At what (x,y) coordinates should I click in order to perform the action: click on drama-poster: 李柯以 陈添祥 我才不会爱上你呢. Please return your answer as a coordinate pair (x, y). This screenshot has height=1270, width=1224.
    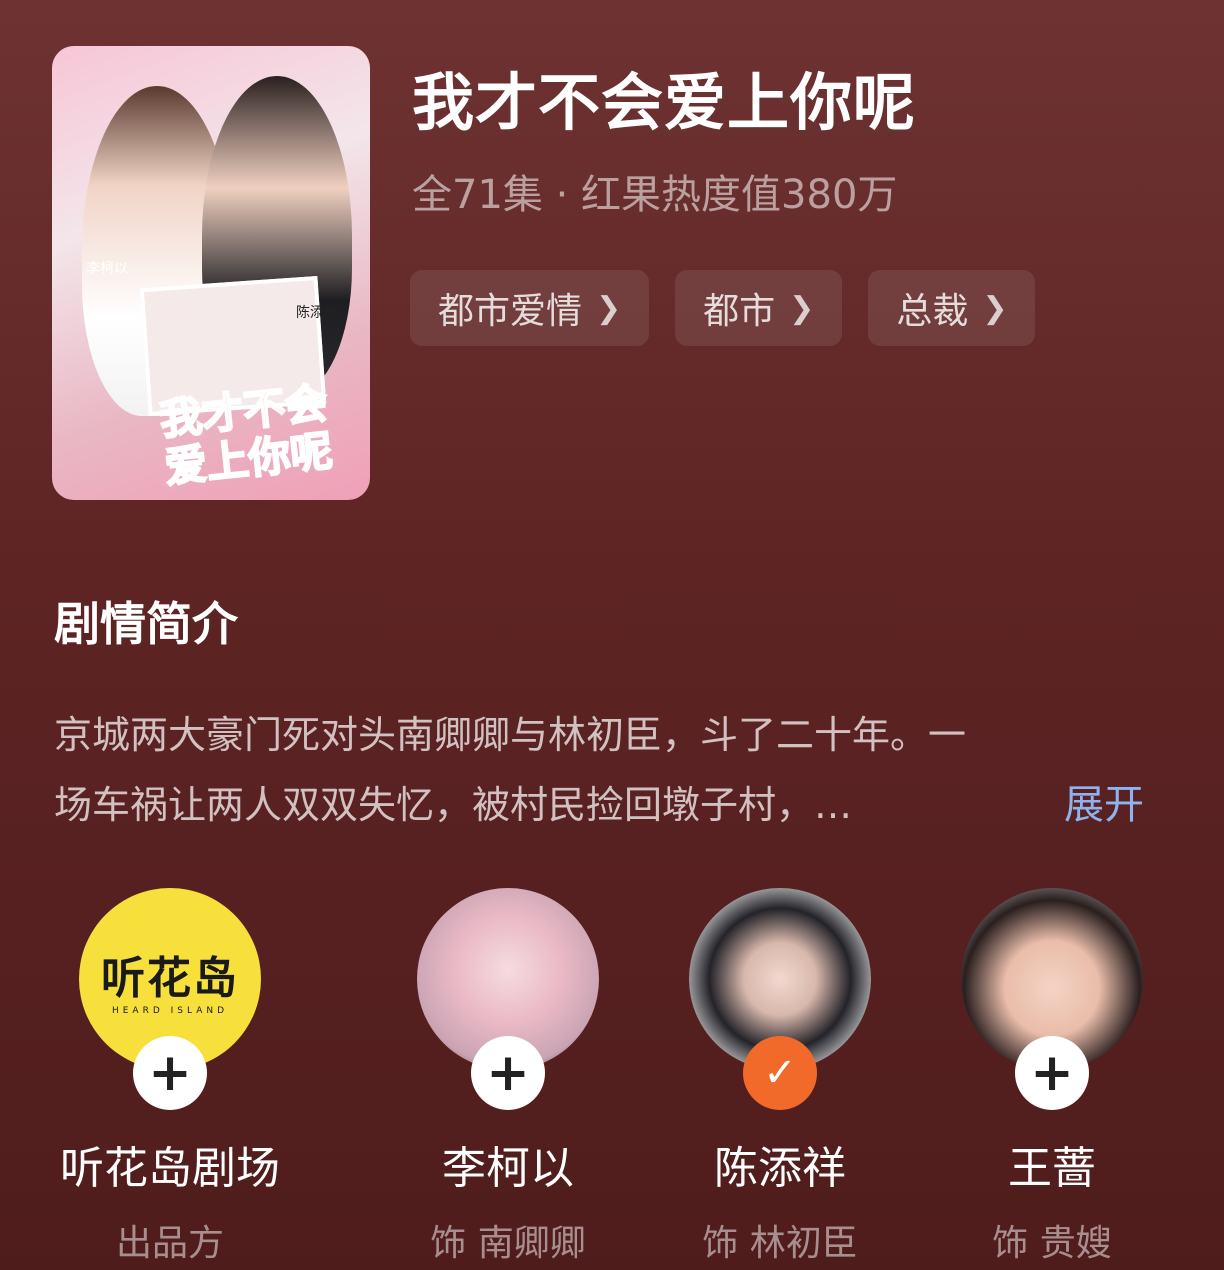
    Looking at the image, I should click on (211, 273).